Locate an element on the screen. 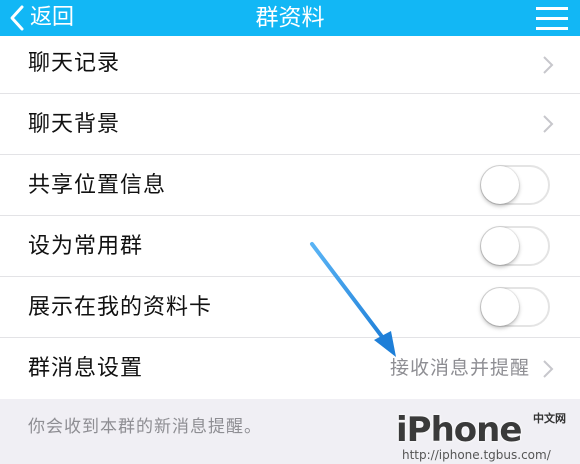 This screenshot has height=464, width=580. row-label: 共享位置信息 is located at coordinates (97, 185).